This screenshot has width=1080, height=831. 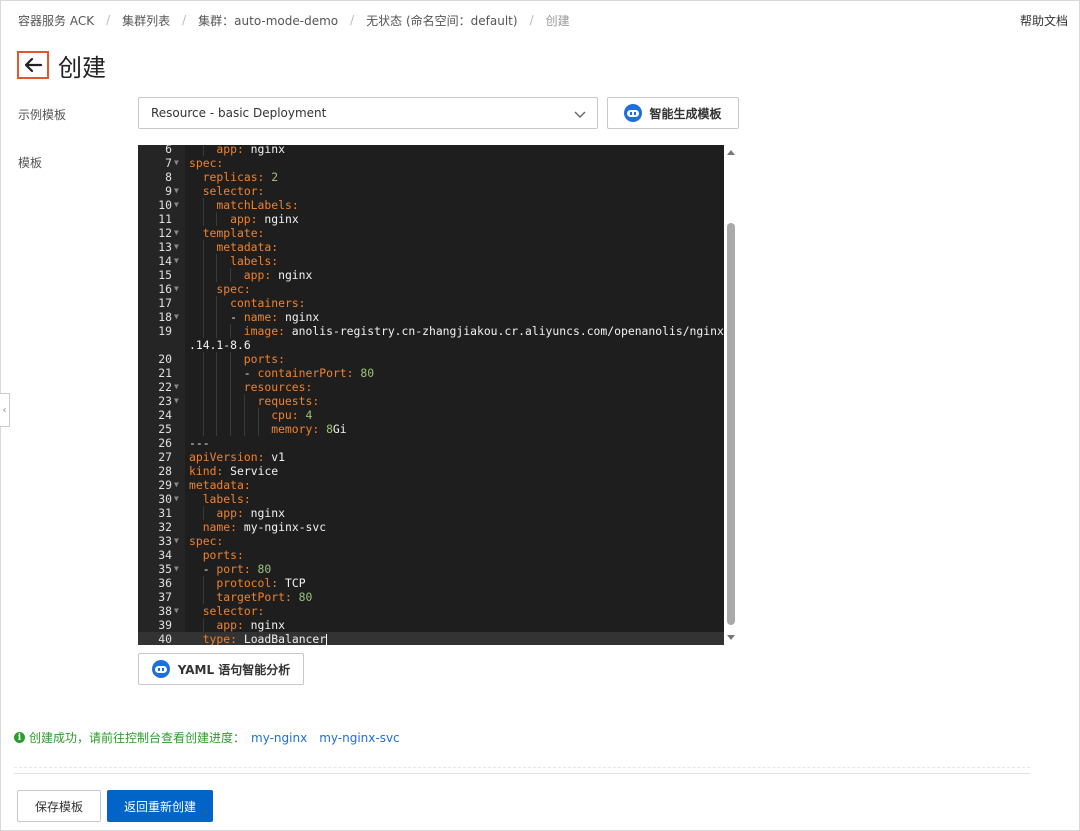 I want to click on link-my-nginx-svc: my-nginx-svc, so click(x=359, y=738).